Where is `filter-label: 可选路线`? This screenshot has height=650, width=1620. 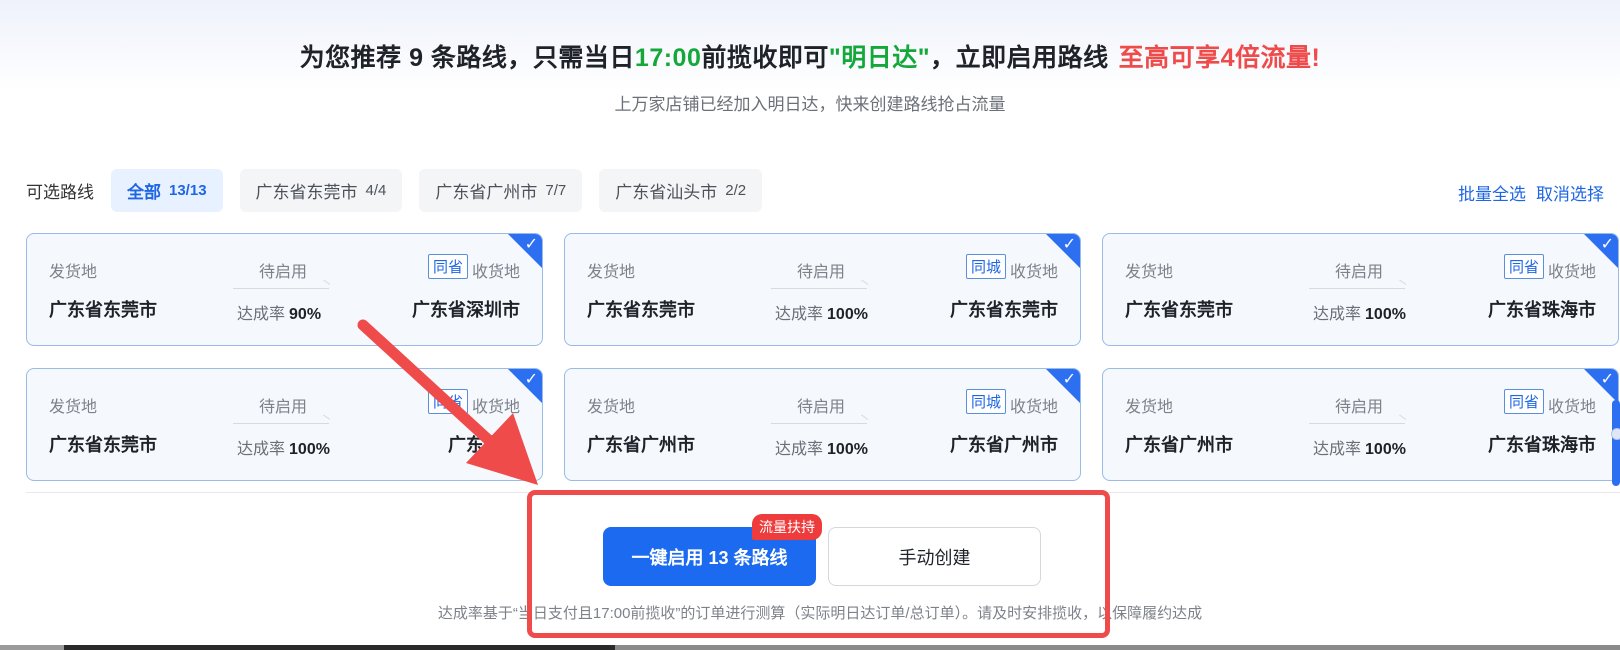
filter-label: 可选路线 is located at coordinates (60, 192).